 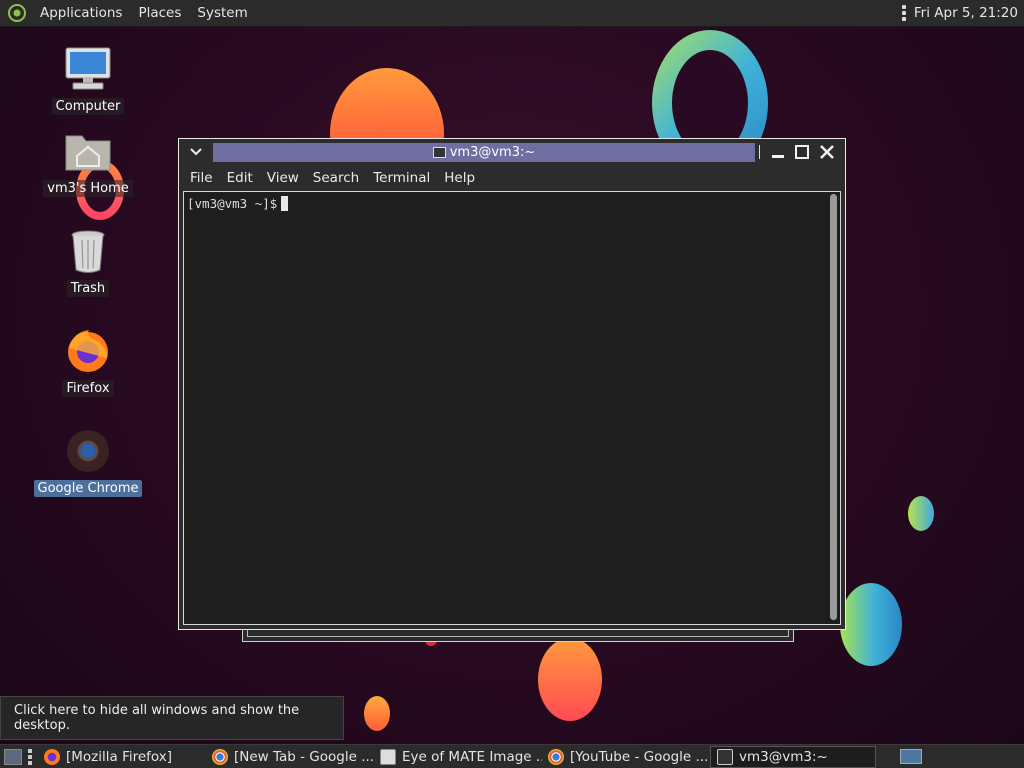 What do you see at coordinates (88, 188) in the screenshot?
I see `desktop-icon-label: vm3's Home` at bounding box center [88, 188].